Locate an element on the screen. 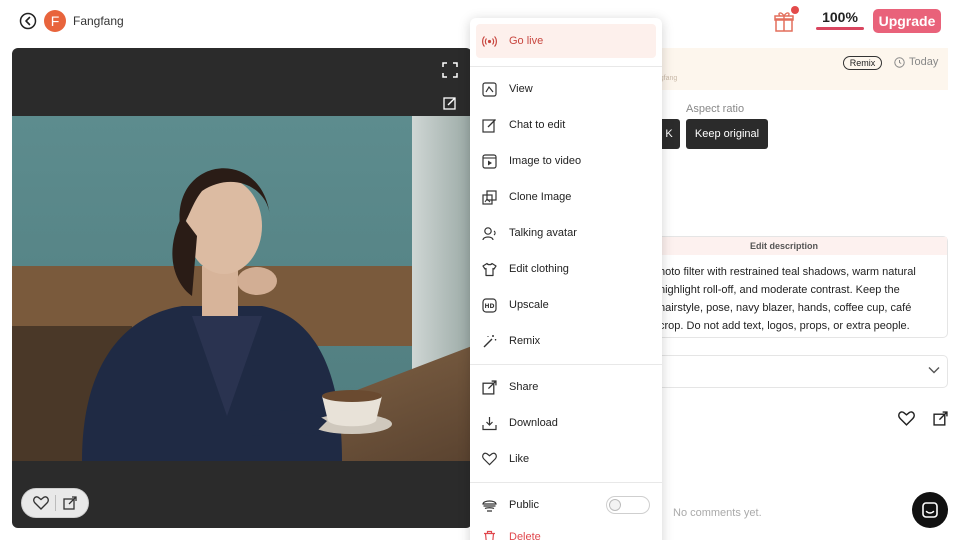 The width and height of the screenshot is (960, 540). notification-dot is located at coordinates (795, 10).